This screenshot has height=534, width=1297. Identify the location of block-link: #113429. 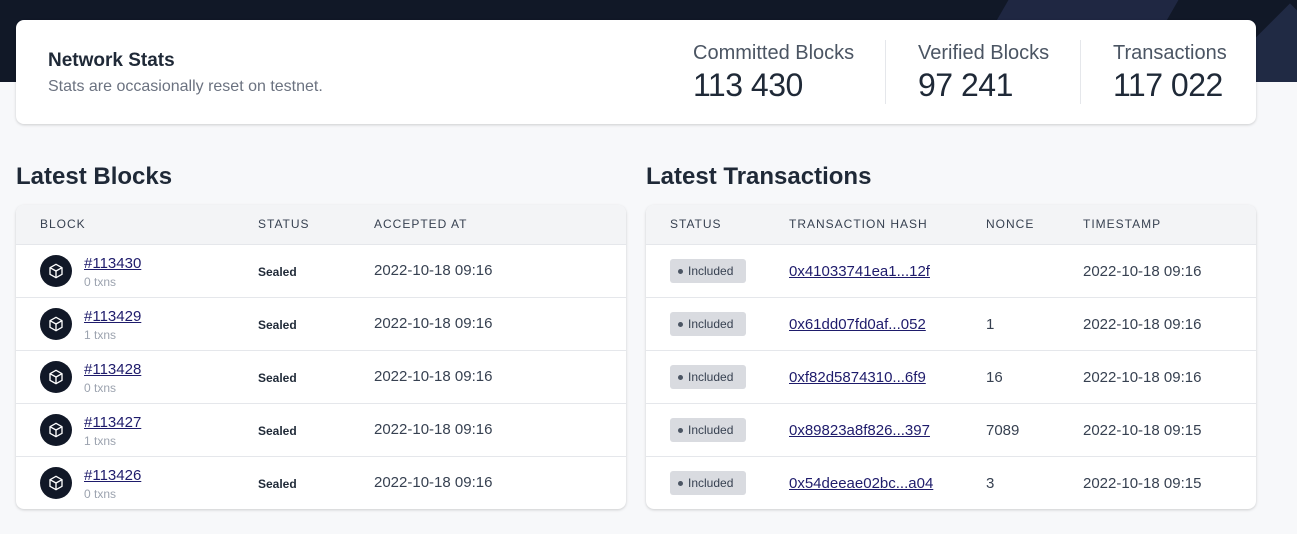
(112, 316).